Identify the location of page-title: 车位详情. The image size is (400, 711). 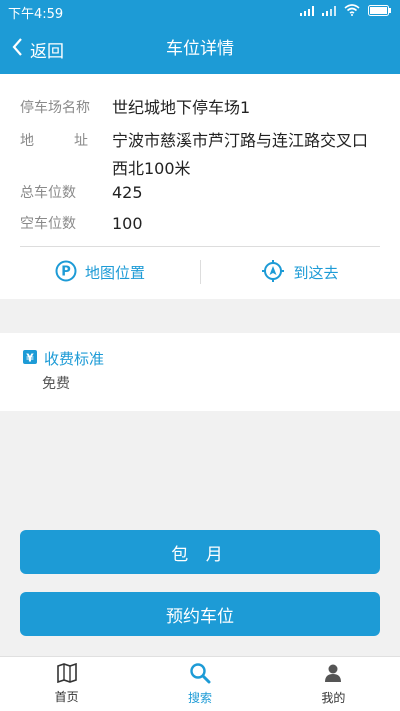
(200, 49).